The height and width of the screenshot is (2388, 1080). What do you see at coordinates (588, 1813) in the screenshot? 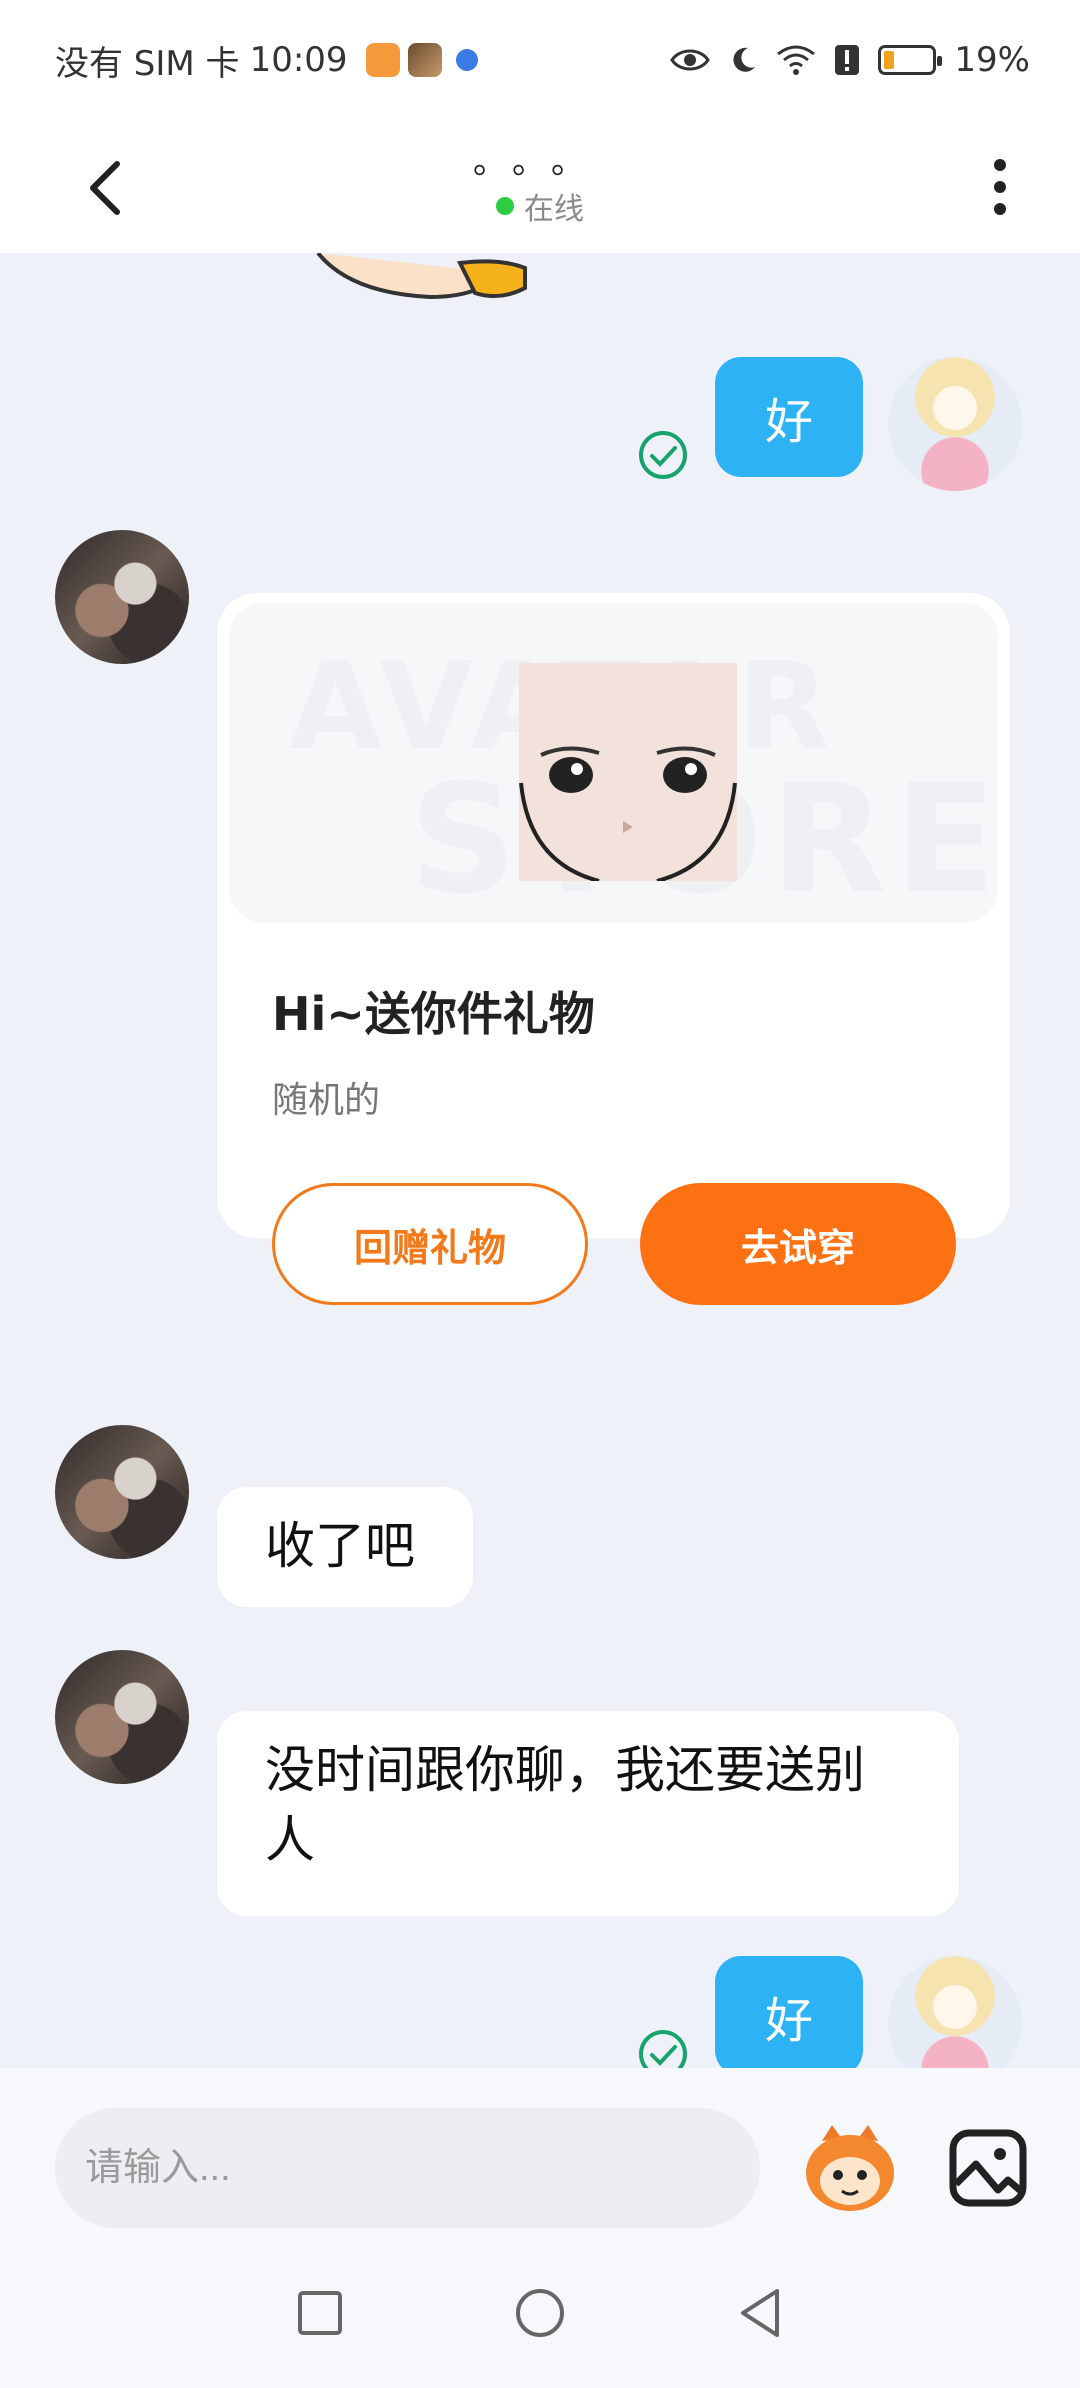
I see `incoming-message: 没时间跟你聊，我还要送别人` at bounding box center [588, 1813].